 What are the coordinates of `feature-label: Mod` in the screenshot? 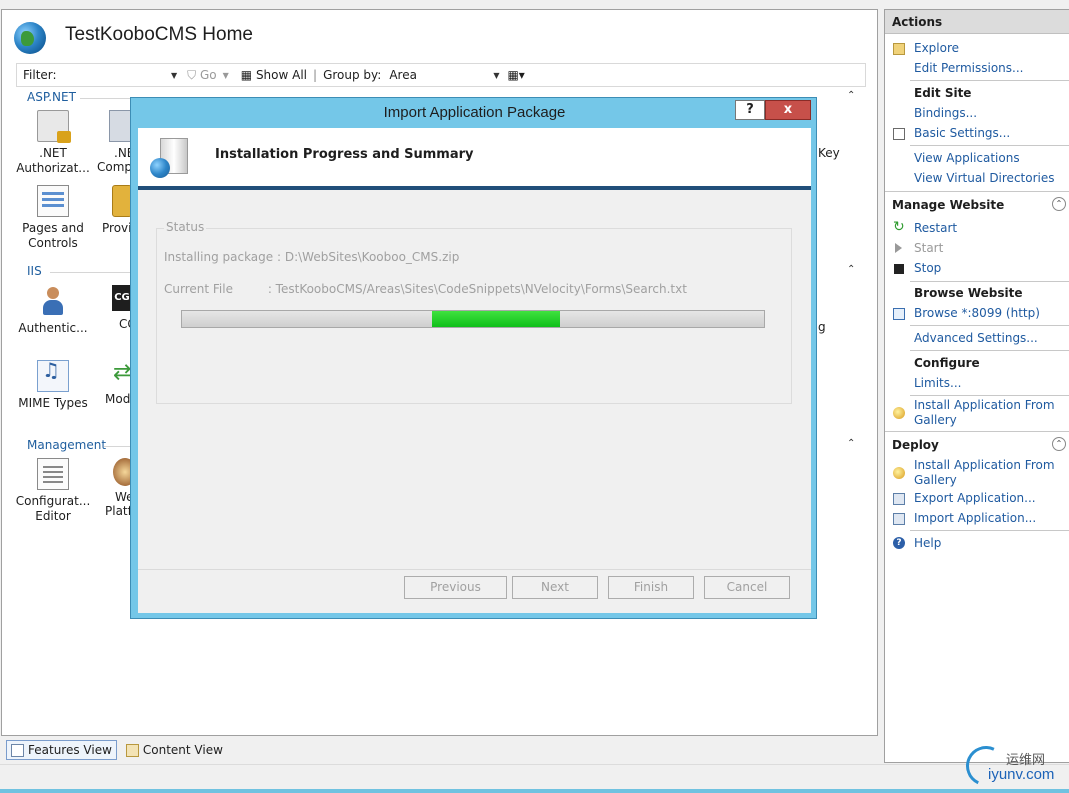 It's located at (118, 399).